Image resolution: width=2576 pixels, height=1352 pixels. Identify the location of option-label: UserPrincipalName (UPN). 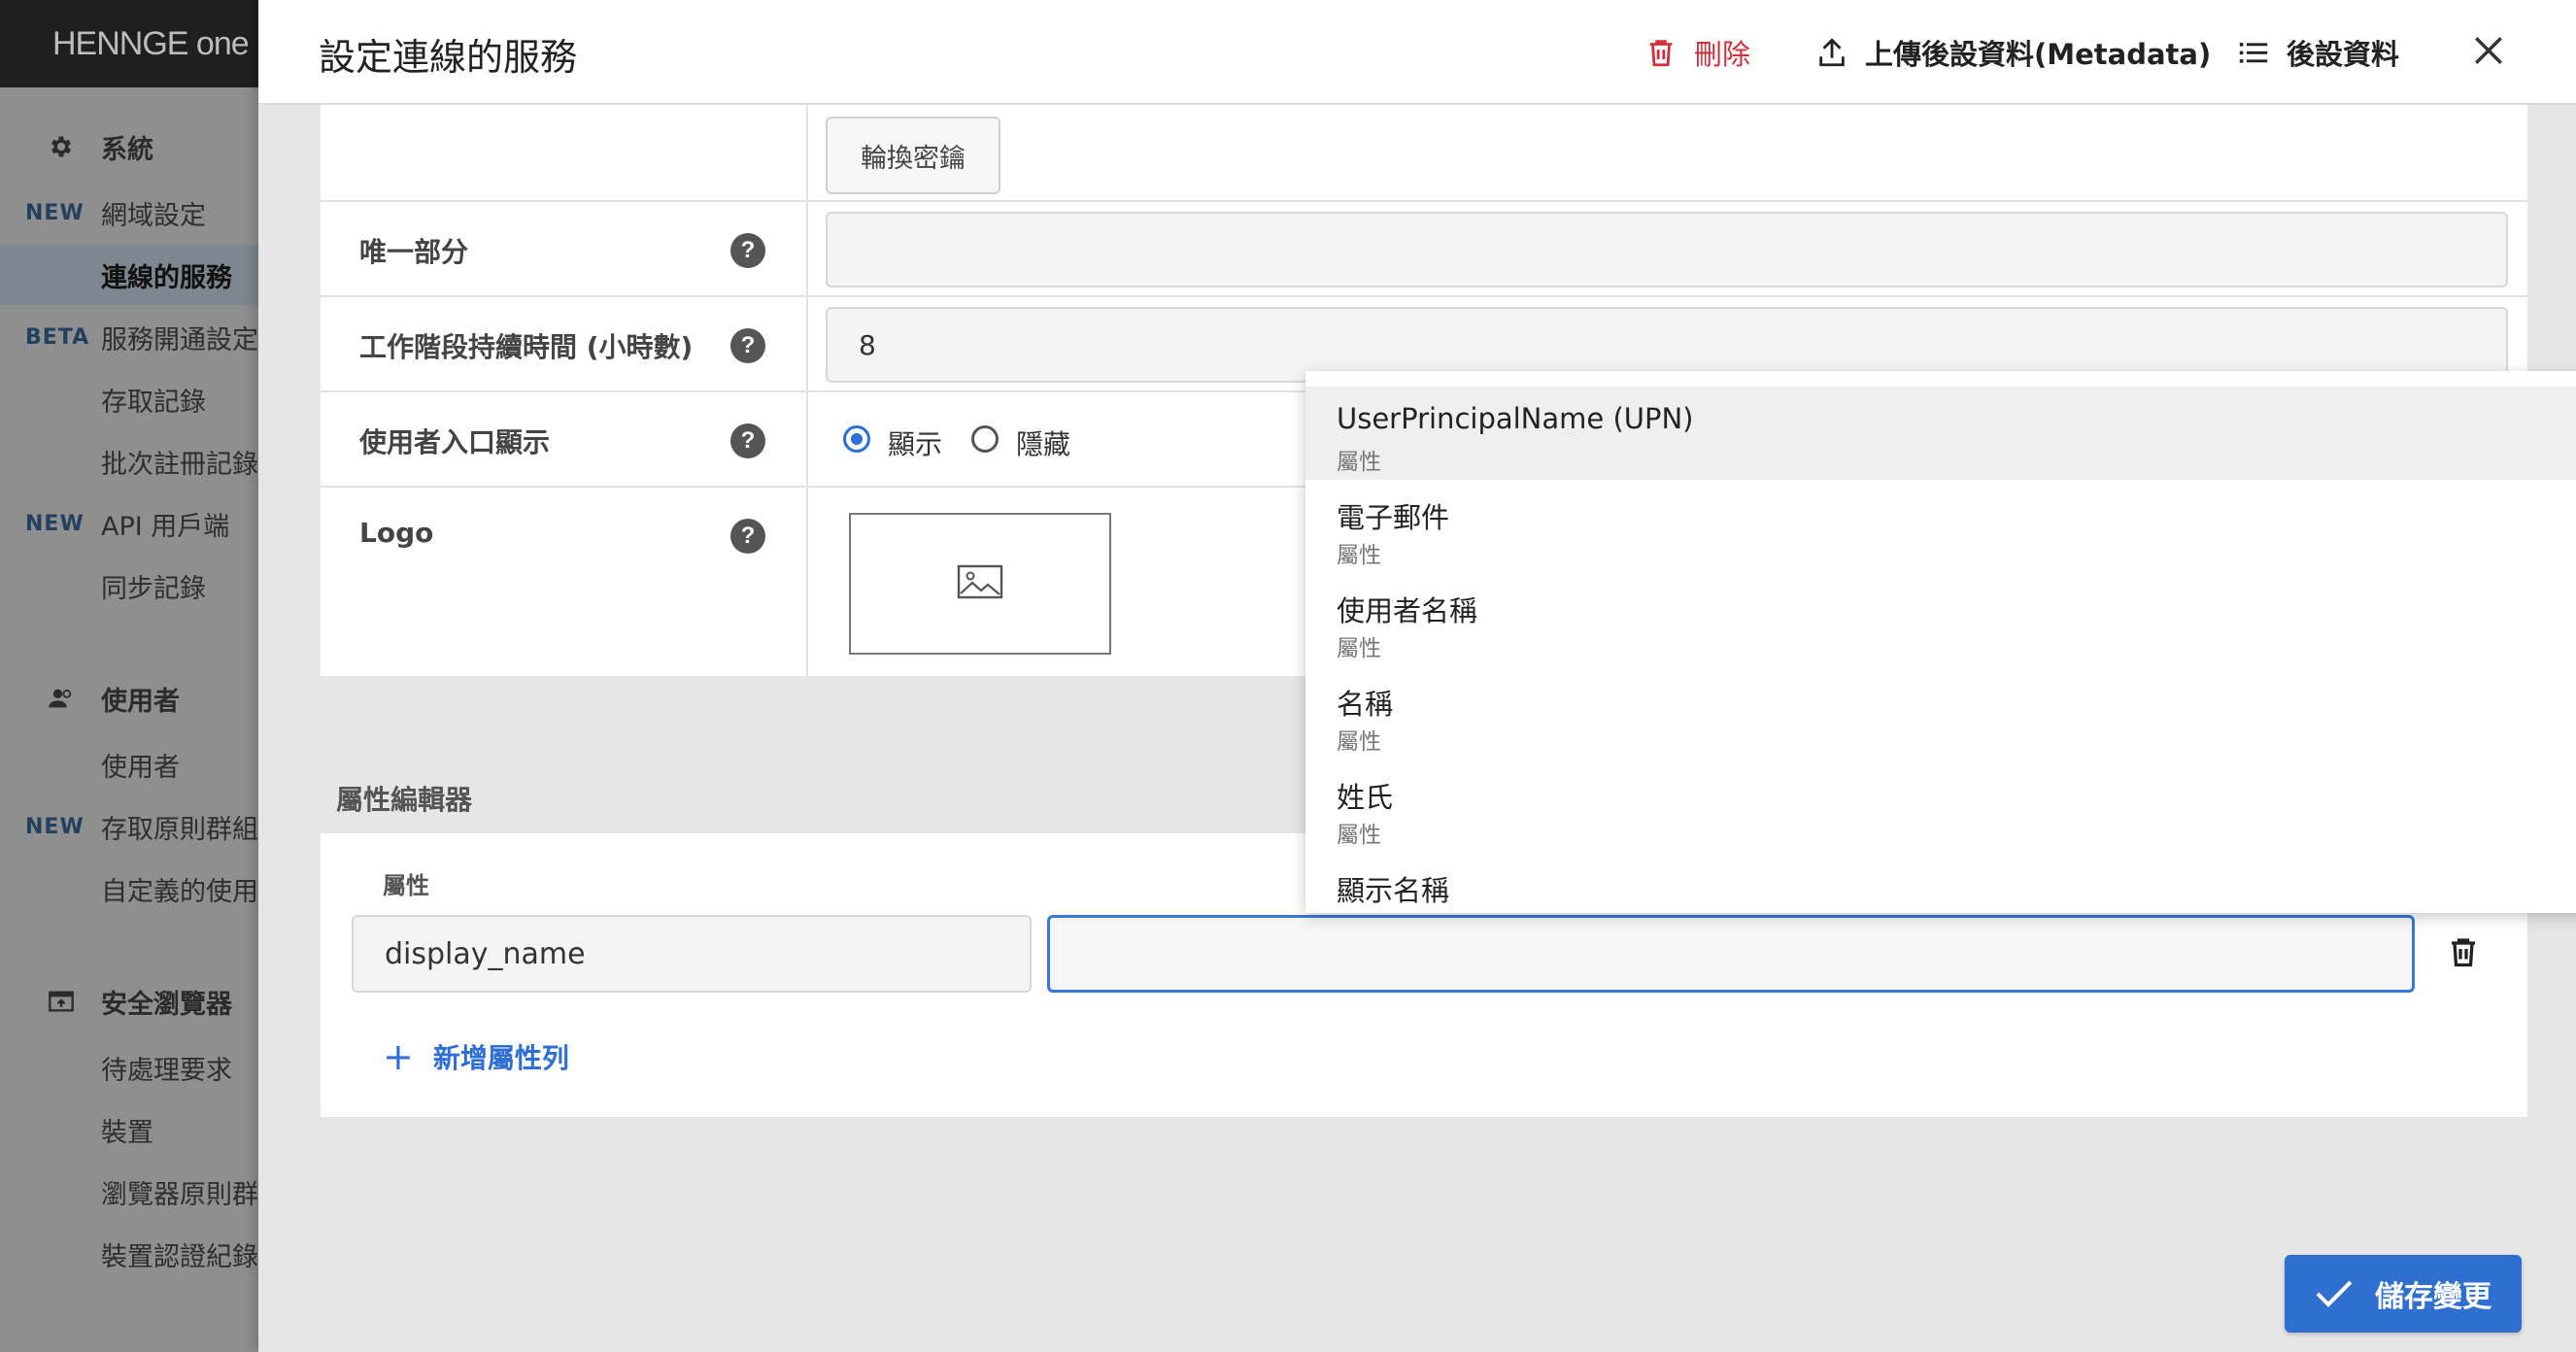
(1515, 418).